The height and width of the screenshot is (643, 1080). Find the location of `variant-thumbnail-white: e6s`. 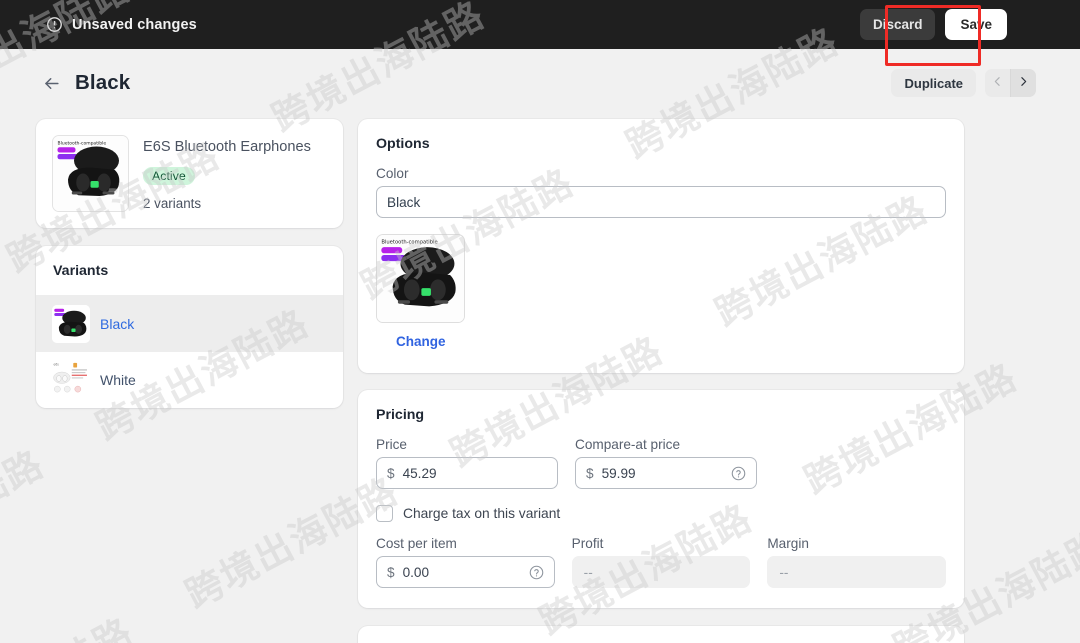

variant-thumbnail-white: e6s is located at coordinates (71, 380).